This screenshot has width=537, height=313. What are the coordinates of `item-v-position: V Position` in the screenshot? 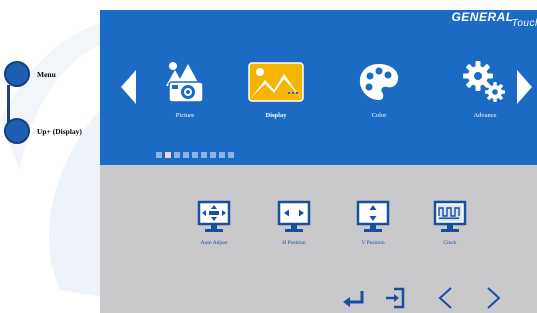 It's located at (373, 223).